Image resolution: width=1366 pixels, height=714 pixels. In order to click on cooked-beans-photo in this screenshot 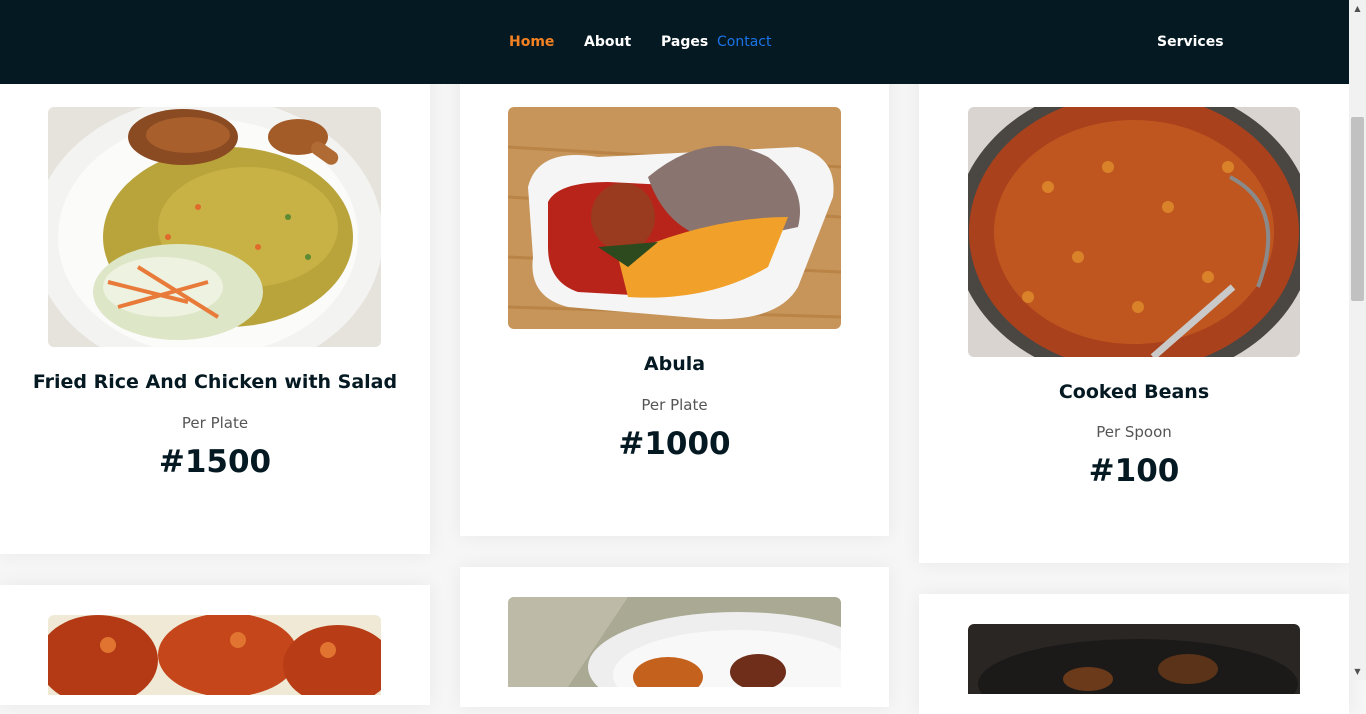, I will do `click(1134, 232)`.